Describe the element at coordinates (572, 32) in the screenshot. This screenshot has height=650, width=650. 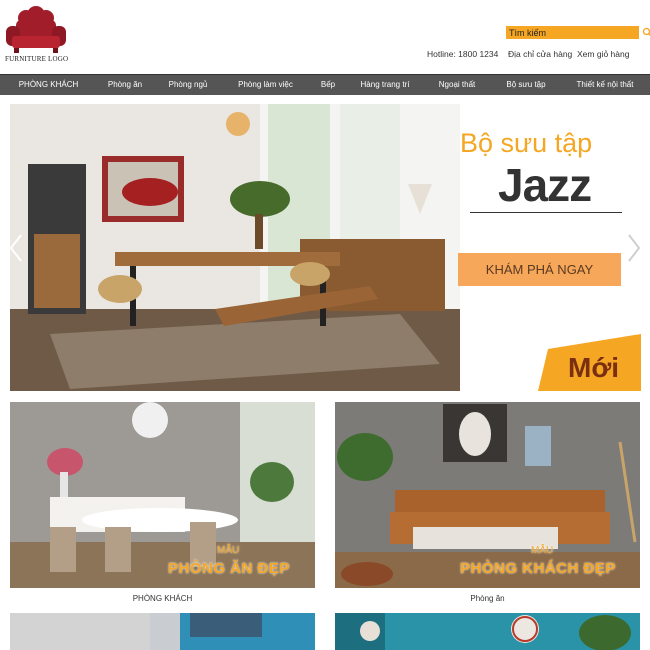
I see `search-input` at that location.